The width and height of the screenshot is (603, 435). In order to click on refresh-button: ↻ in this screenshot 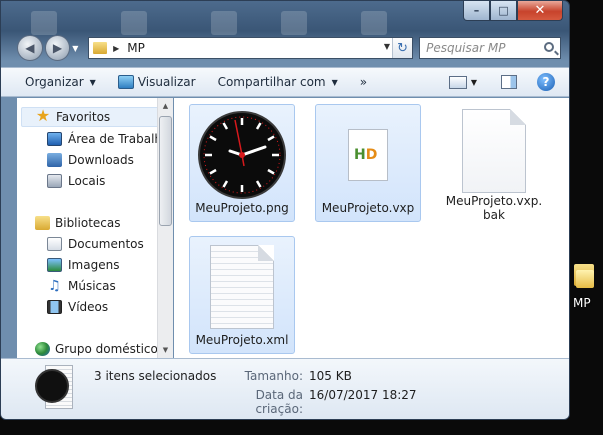, I will do `click(402, 48)`.